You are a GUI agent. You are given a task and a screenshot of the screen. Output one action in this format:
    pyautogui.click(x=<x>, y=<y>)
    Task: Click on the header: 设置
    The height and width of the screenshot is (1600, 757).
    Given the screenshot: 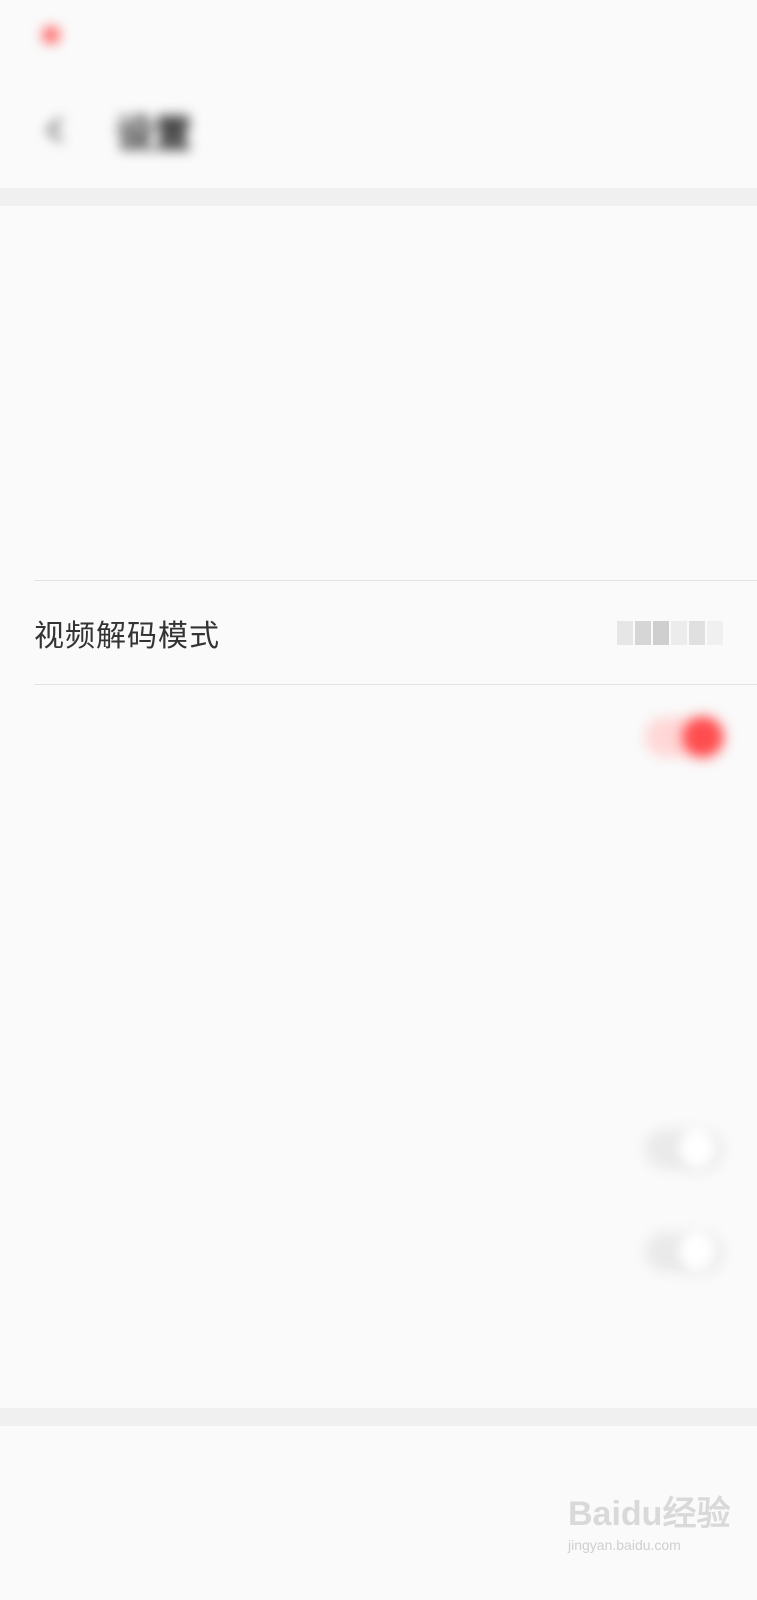 What is the action you would take?
    pyautogui.click(x=378, y=130)
    